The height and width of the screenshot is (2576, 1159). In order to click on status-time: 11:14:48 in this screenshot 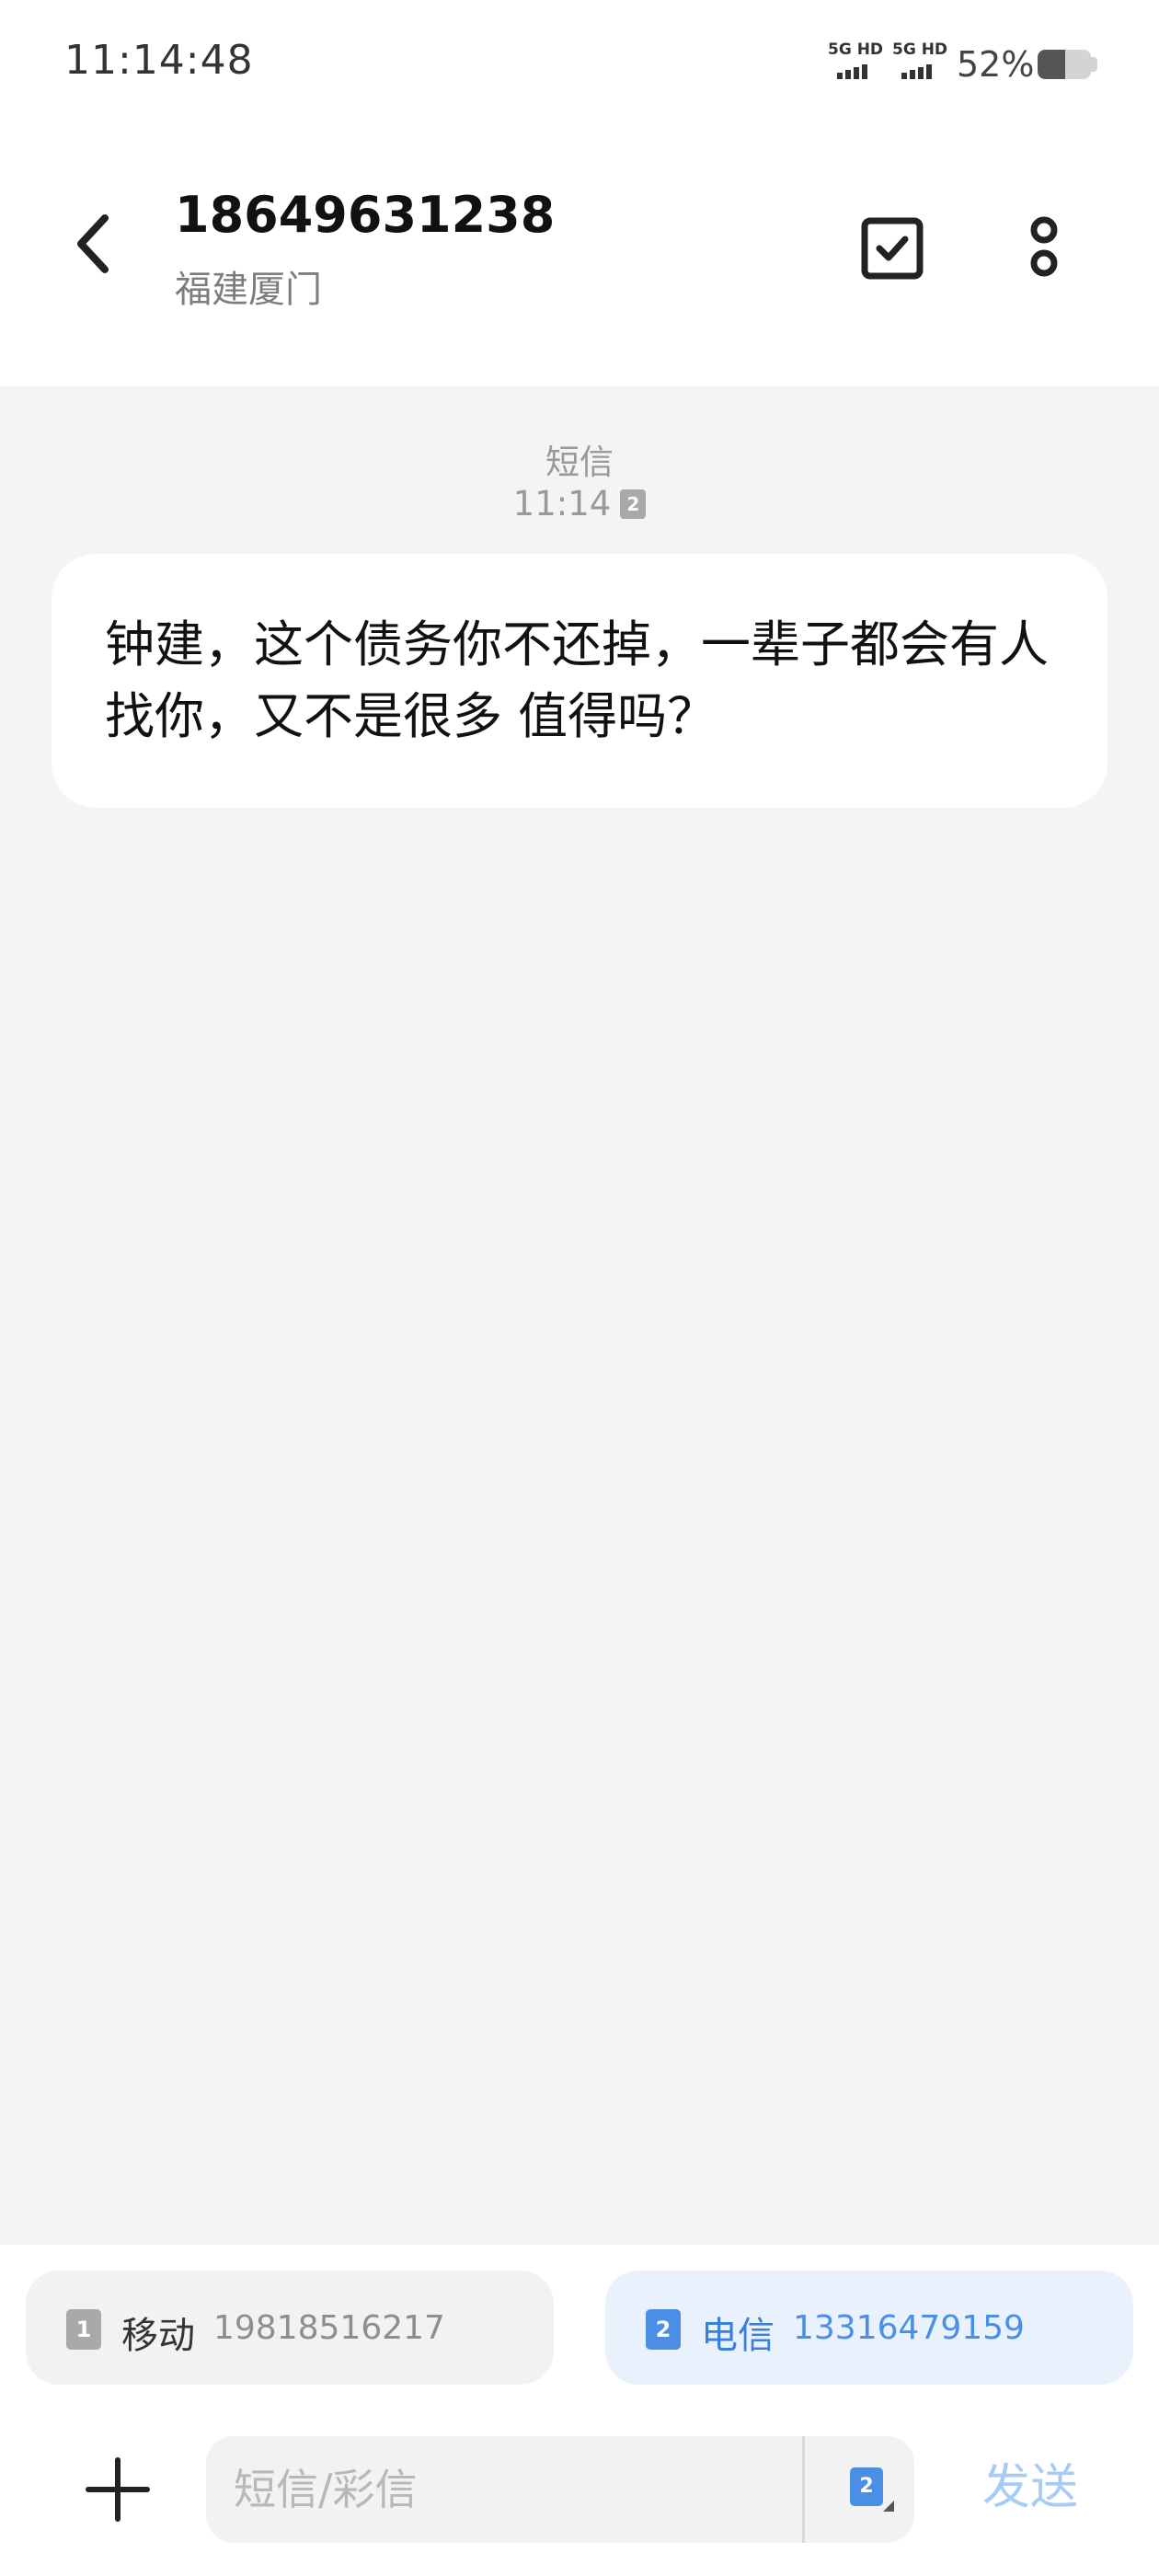, I will do `click(159, 60)`.